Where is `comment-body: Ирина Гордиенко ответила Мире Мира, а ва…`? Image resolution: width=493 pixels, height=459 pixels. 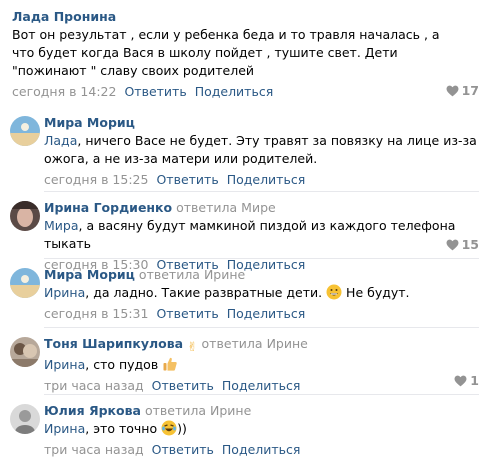
comment-body: Ирина Гордиенко ответила Мире Мира, а ва… is located at coordinates (261, 236).